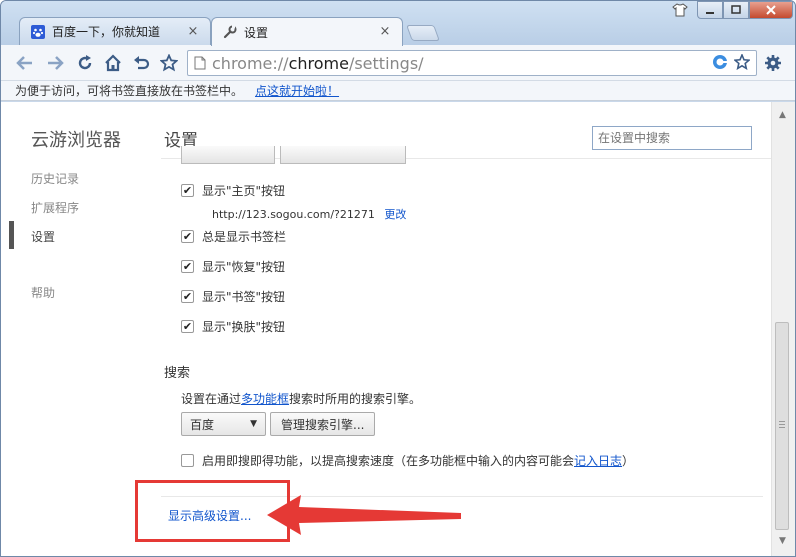  What do you see at coordinates (113, 63) in the screenshot?
I see `home-icon` at bounding box center [113, 63].